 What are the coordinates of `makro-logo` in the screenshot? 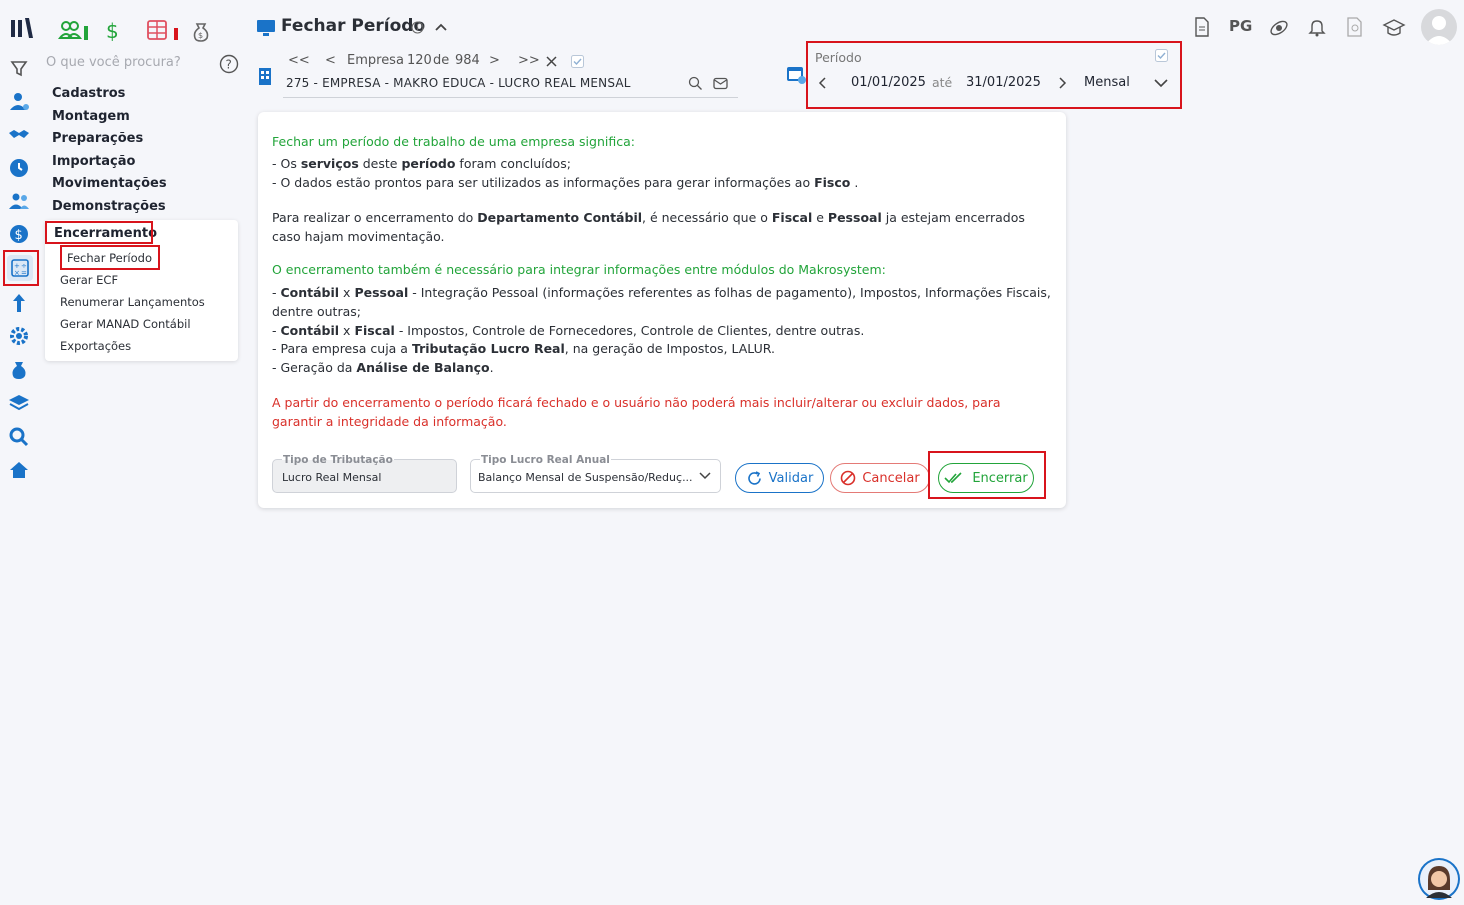 It's located at (22, 28).